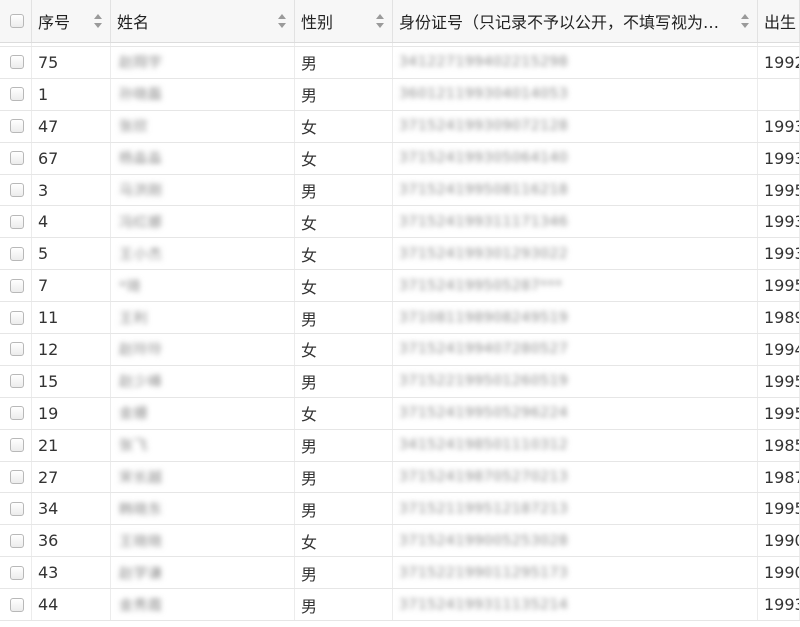  Describe the element at coordinates (71, 541) in the screenshot. I see `cell-seq: 36` at that location.